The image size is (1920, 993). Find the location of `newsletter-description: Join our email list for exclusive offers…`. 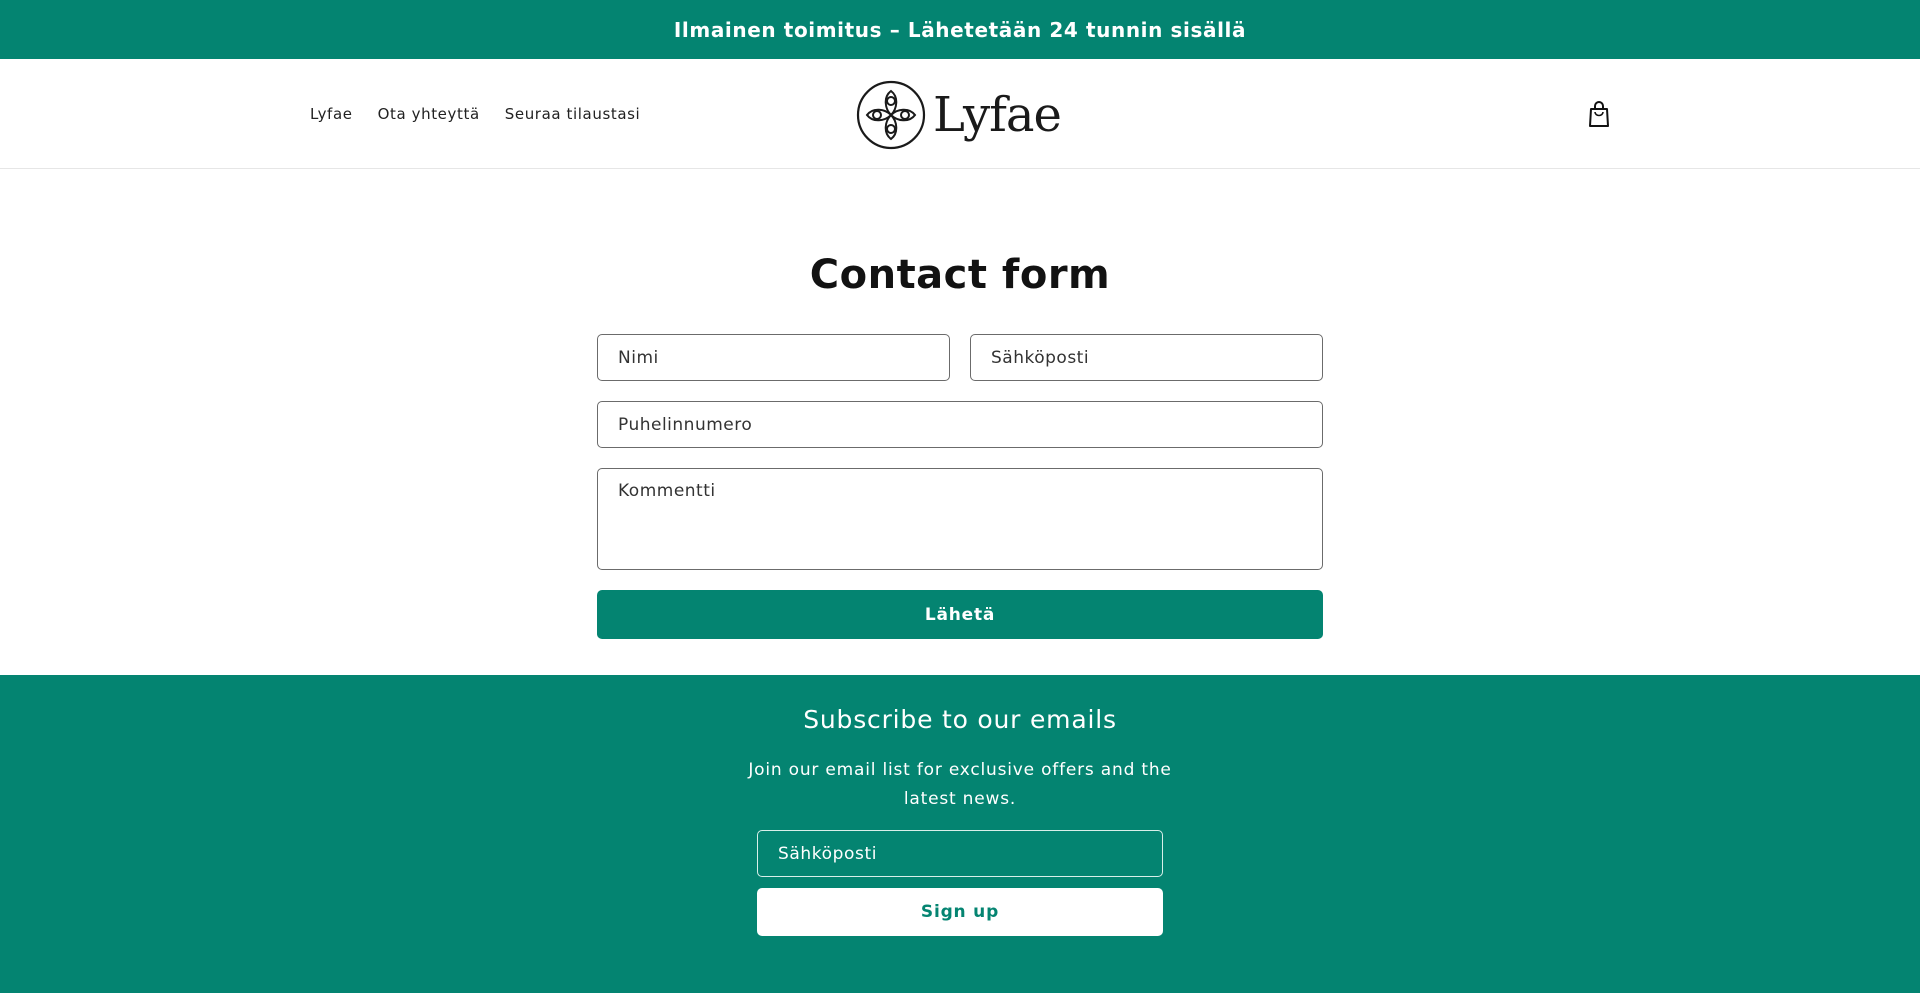

newsletter-description: Join our email list for exclusive offers… is located at coordinates (960, 784).